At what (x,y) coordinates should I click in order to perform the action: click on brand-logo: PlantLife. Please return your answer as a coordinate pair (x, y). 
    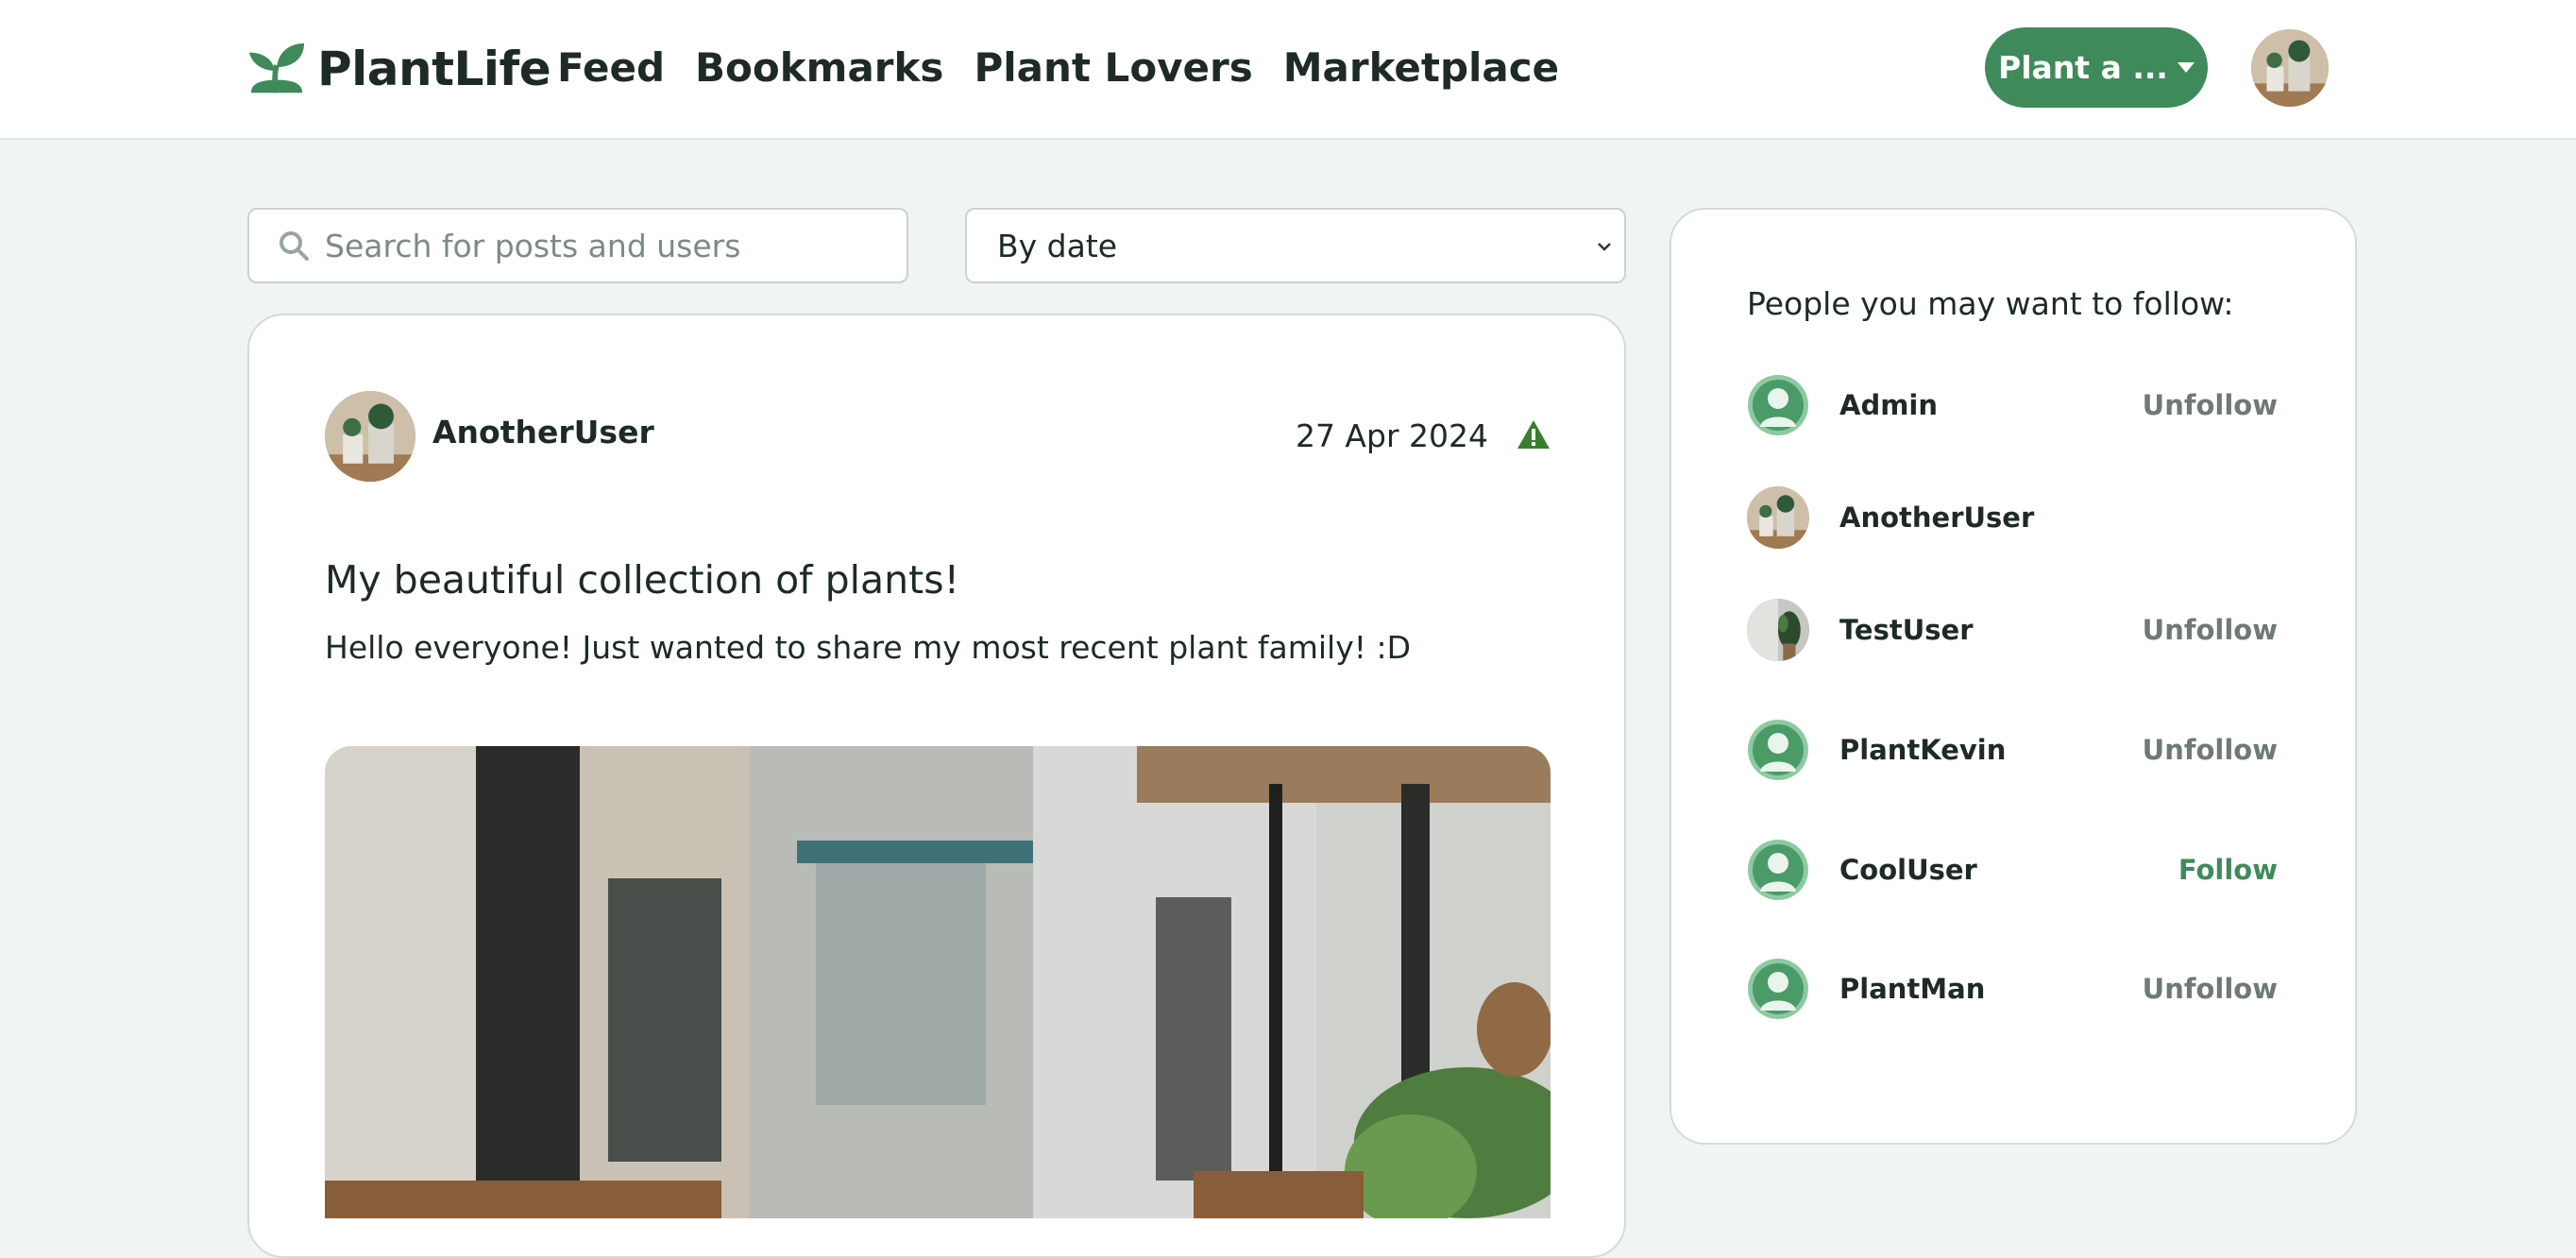
    Looking at the image, I should click on (399, 69).